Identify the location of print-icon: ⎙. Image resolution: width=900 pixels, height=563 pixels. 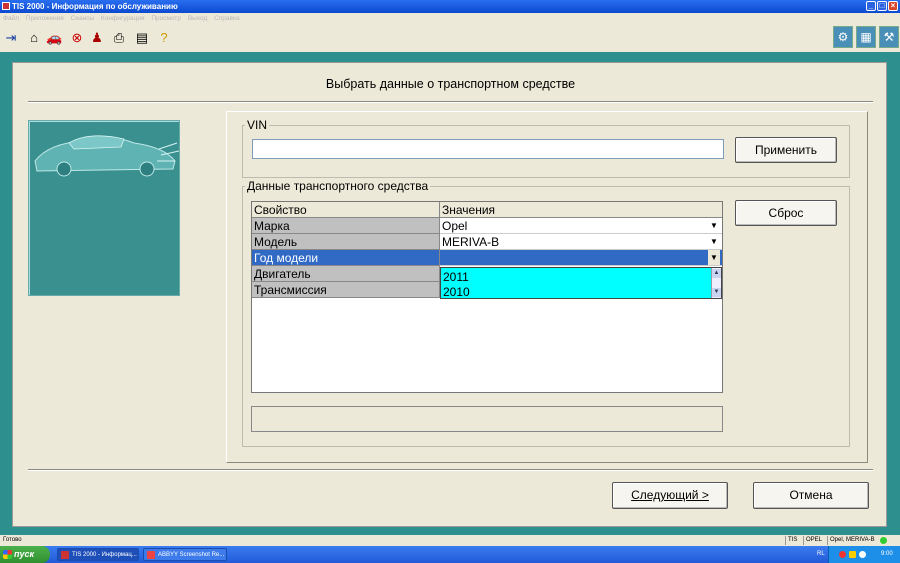
(119, 38).